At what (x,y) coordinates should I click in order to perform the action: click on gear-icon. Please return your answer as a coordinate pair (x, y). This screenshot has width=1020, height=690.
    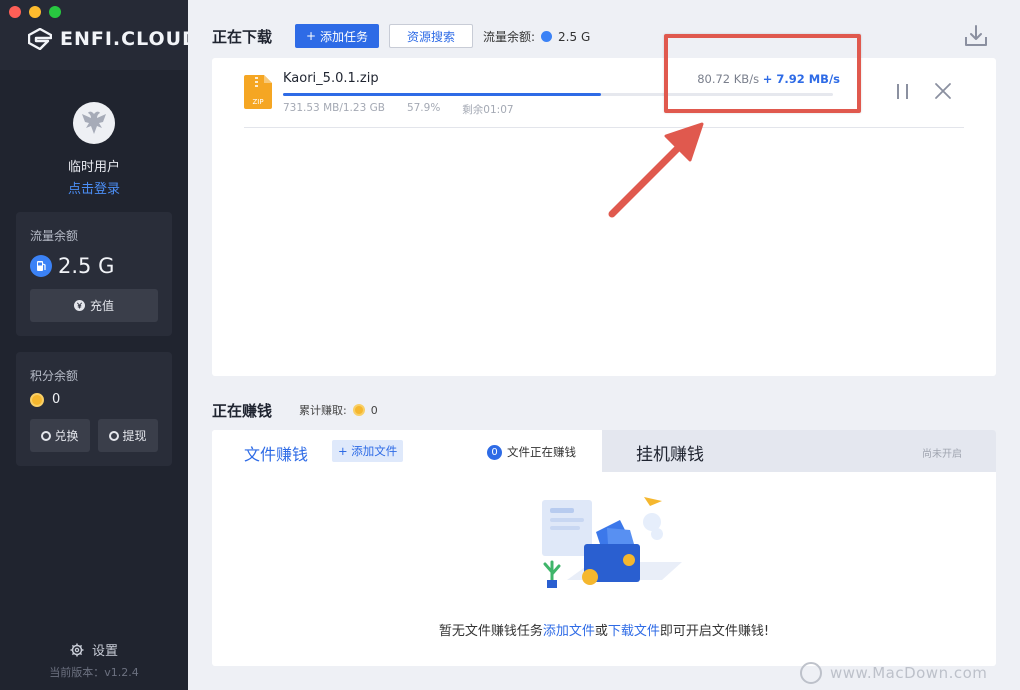
    Looking at the image, I should click on (77, 649).